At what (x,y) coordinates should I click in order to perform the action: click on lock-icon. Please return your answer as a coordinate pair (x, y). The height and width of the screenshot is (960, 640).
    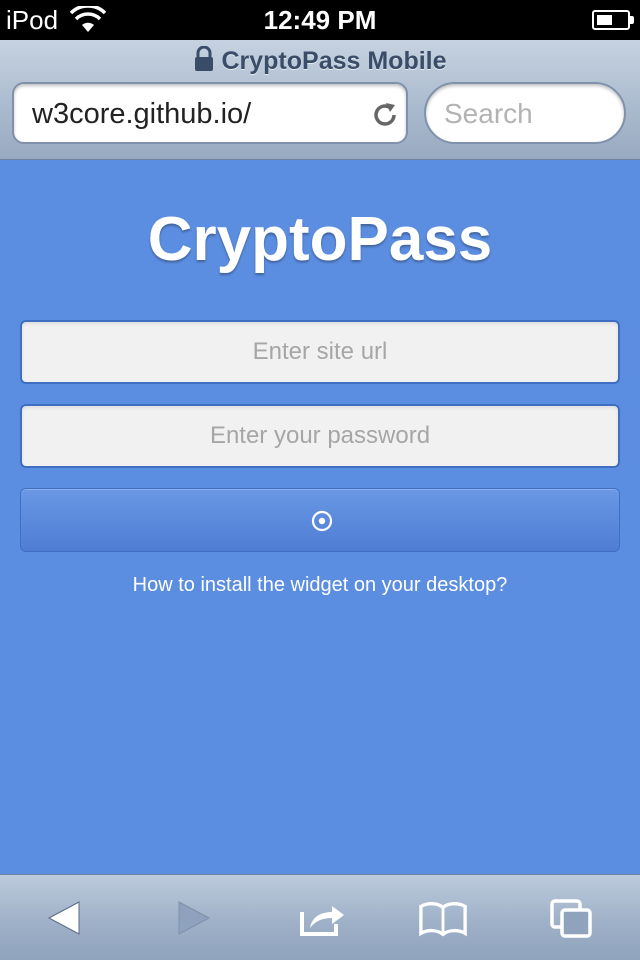
    Looking at the image, I should click on (204, 58).